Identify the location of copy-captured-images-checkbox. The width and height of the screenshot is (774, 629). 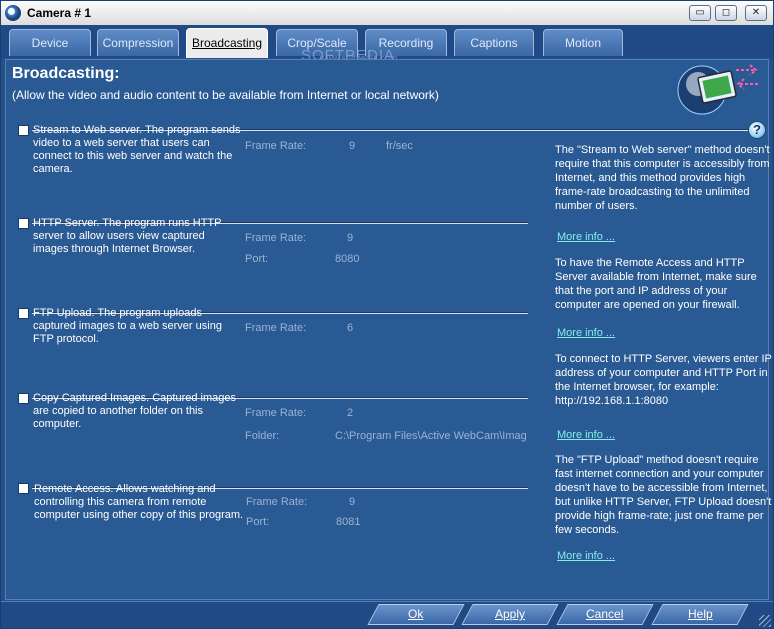
(23, 398).